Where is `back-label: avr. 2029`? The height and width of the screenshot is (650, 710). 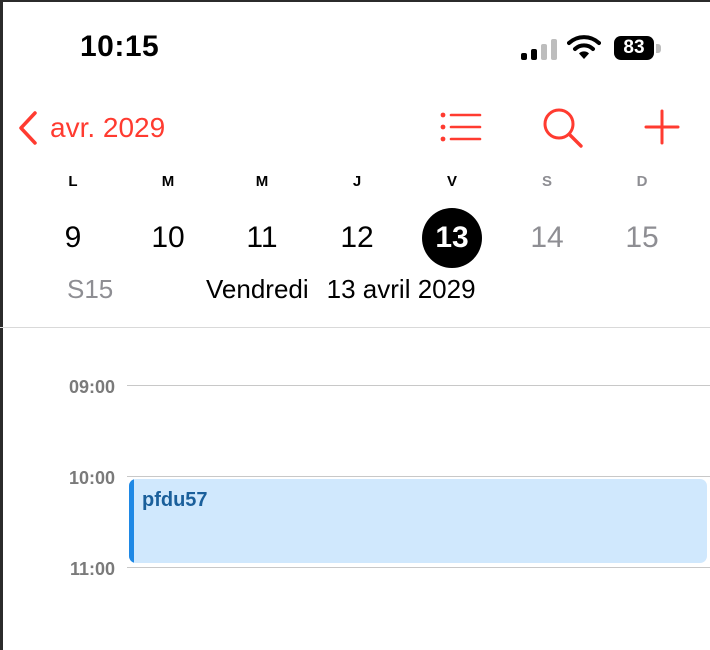
back-label: avr. 2029 is located at coordinates (108, 127).